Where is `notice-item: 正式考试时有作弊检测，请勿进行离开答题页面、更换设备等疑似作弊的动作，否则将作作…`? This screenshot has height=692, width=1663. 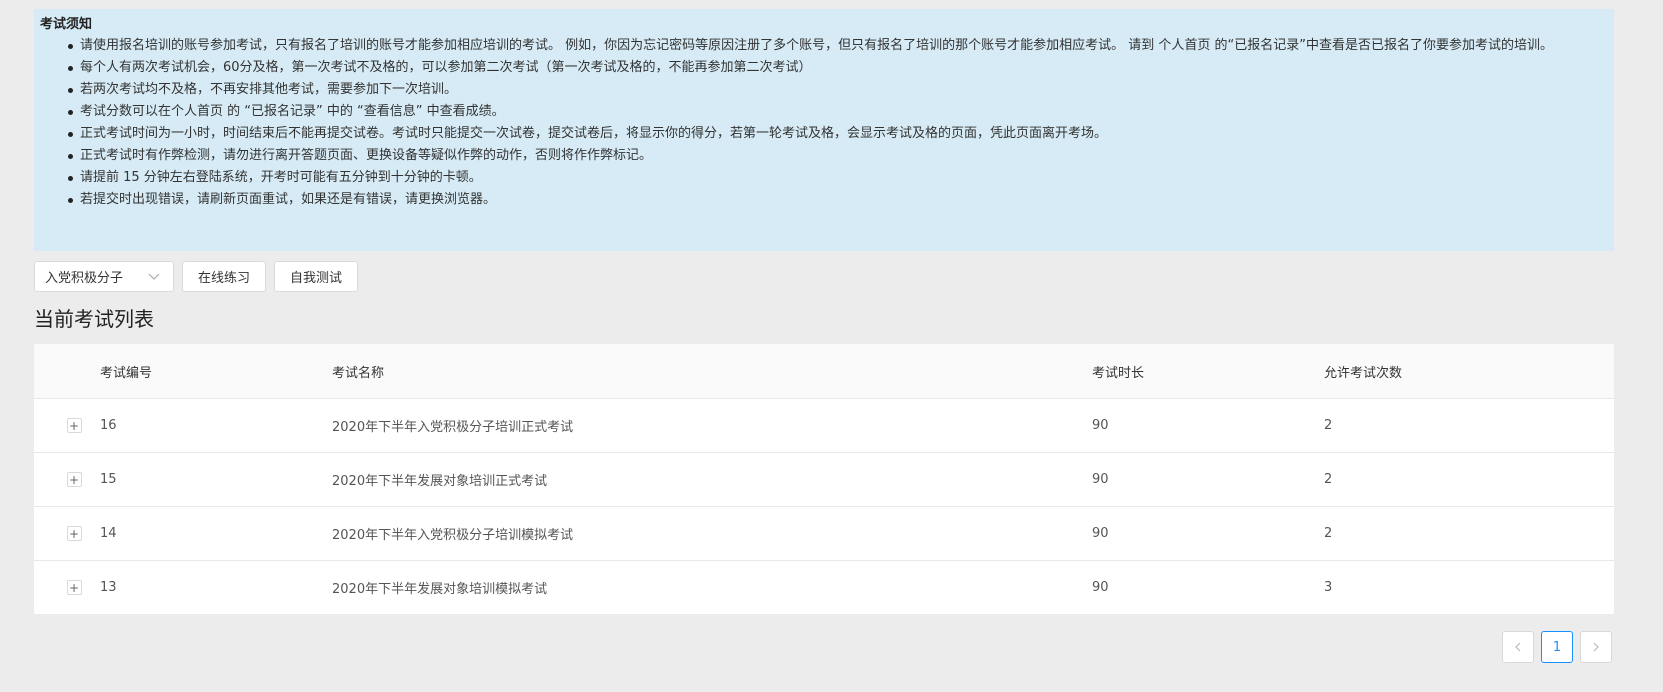 notice-item: 正式考试时有作弊检测，请勿进行离开答题页面、更换设备等疑似作弊的动作，否则将作作… is located at coordinates (838, 156).